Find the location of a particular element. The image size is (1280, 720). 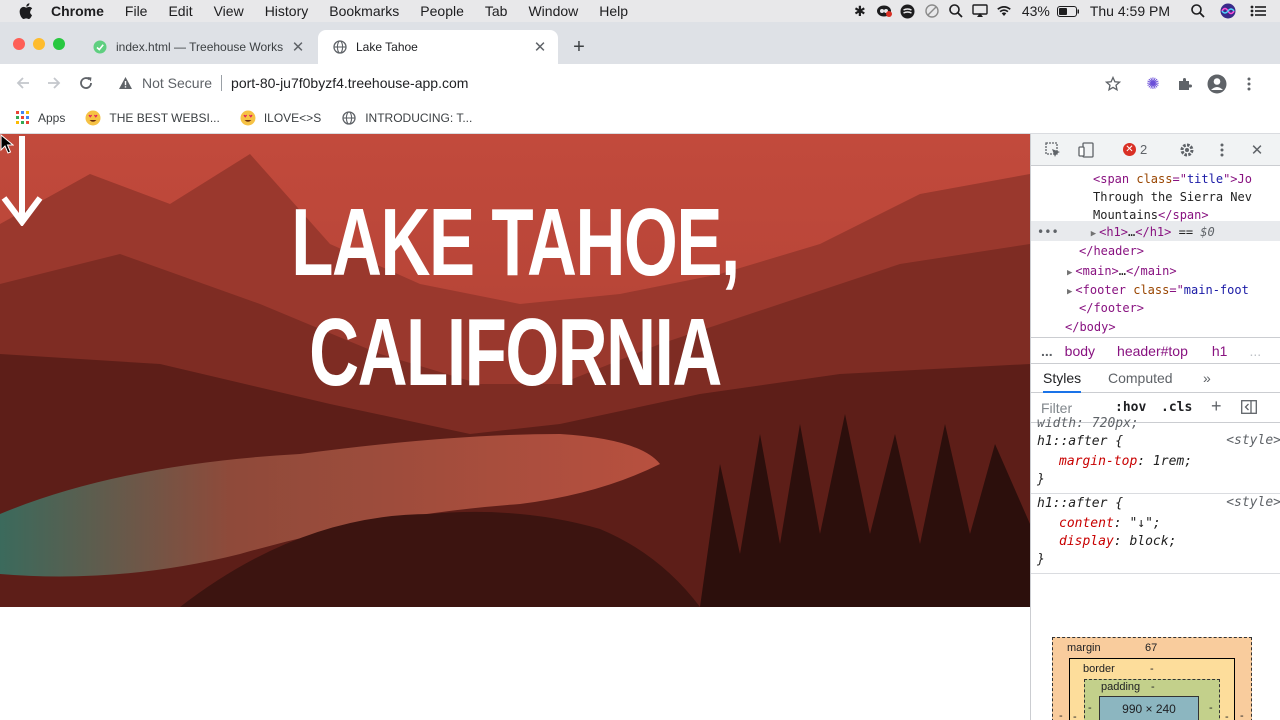

siri-icon is located at coordinates (1228, 11).